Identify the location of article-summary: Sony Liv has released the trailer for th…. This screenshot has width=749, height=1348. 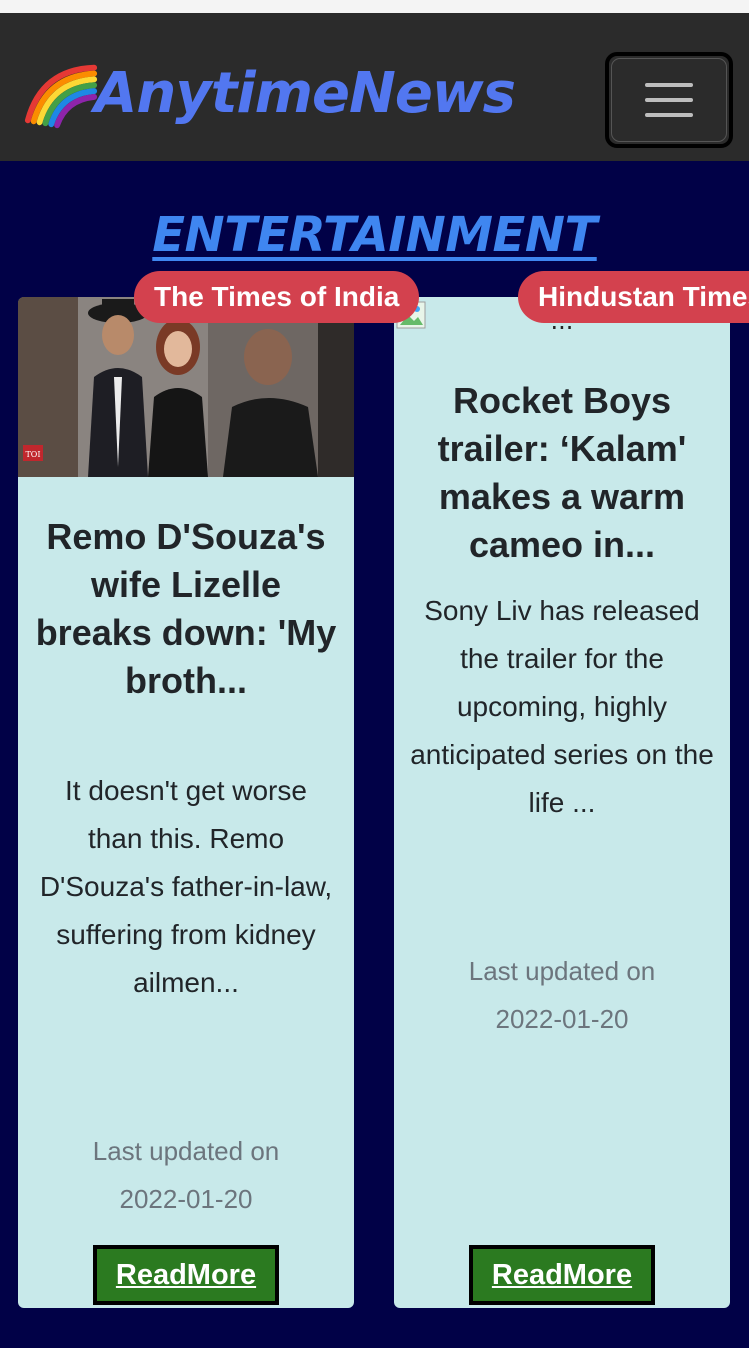
(562, 706).